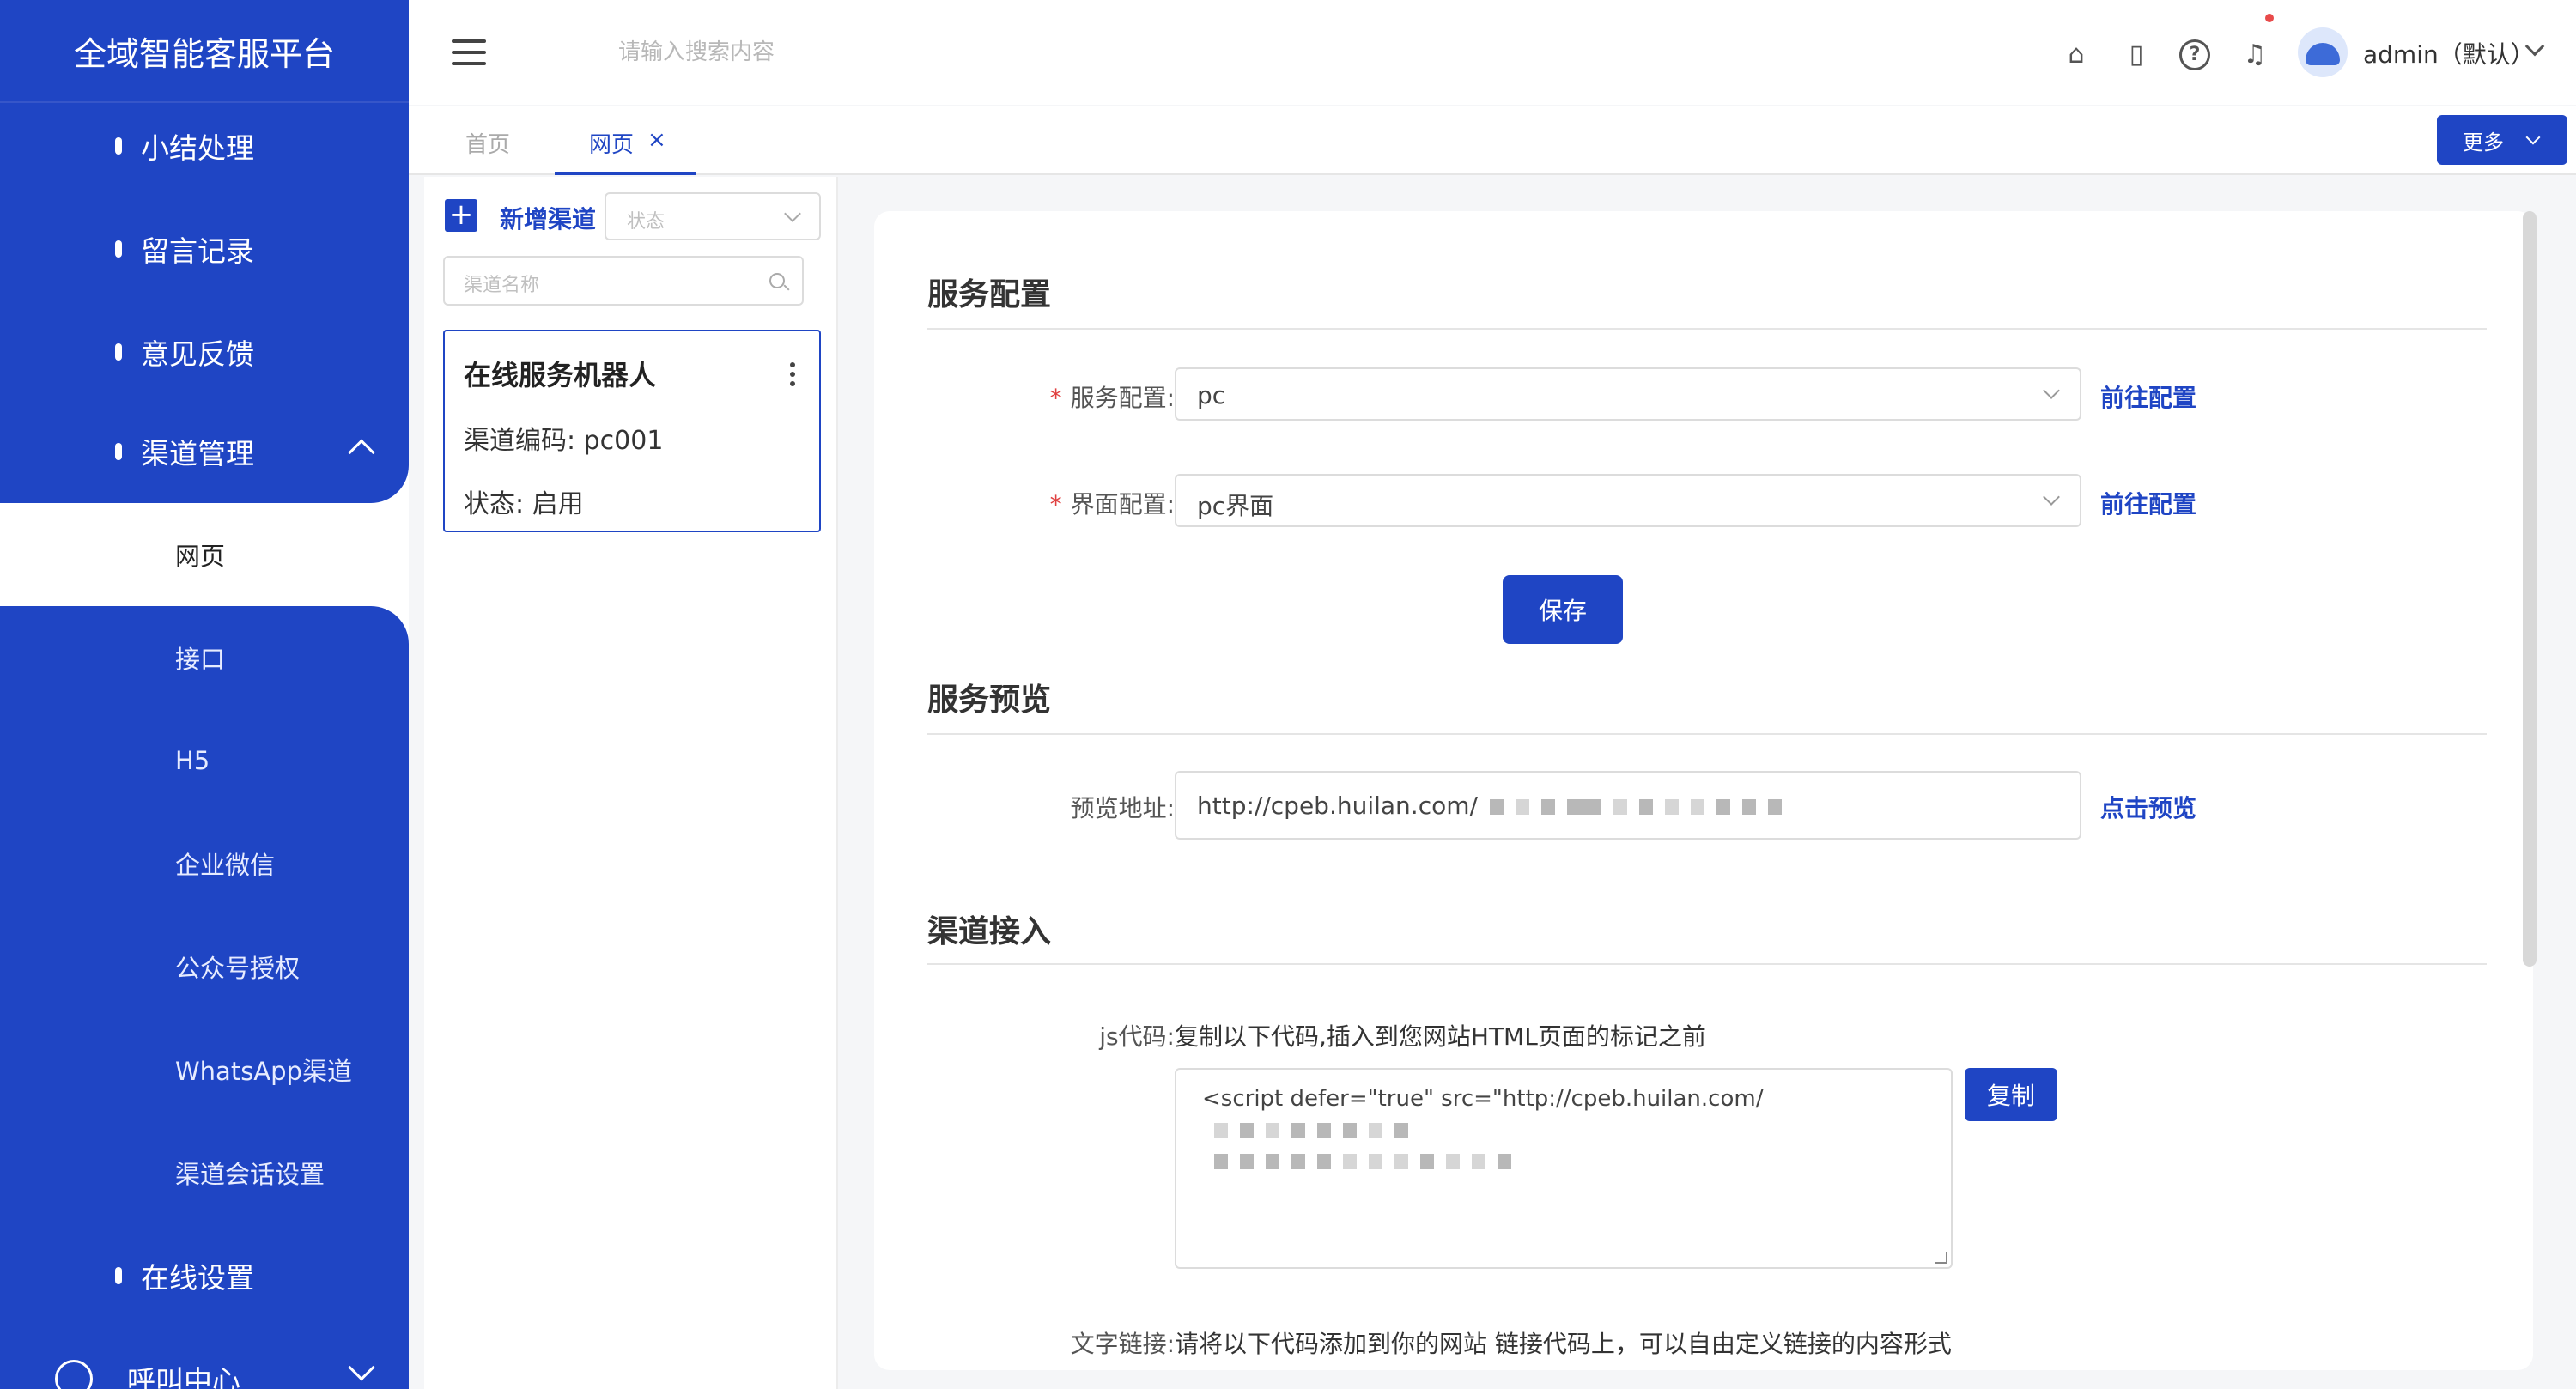 The image size is (2576, 1389). I want to click on plus-icon: +, so click(461, 216).